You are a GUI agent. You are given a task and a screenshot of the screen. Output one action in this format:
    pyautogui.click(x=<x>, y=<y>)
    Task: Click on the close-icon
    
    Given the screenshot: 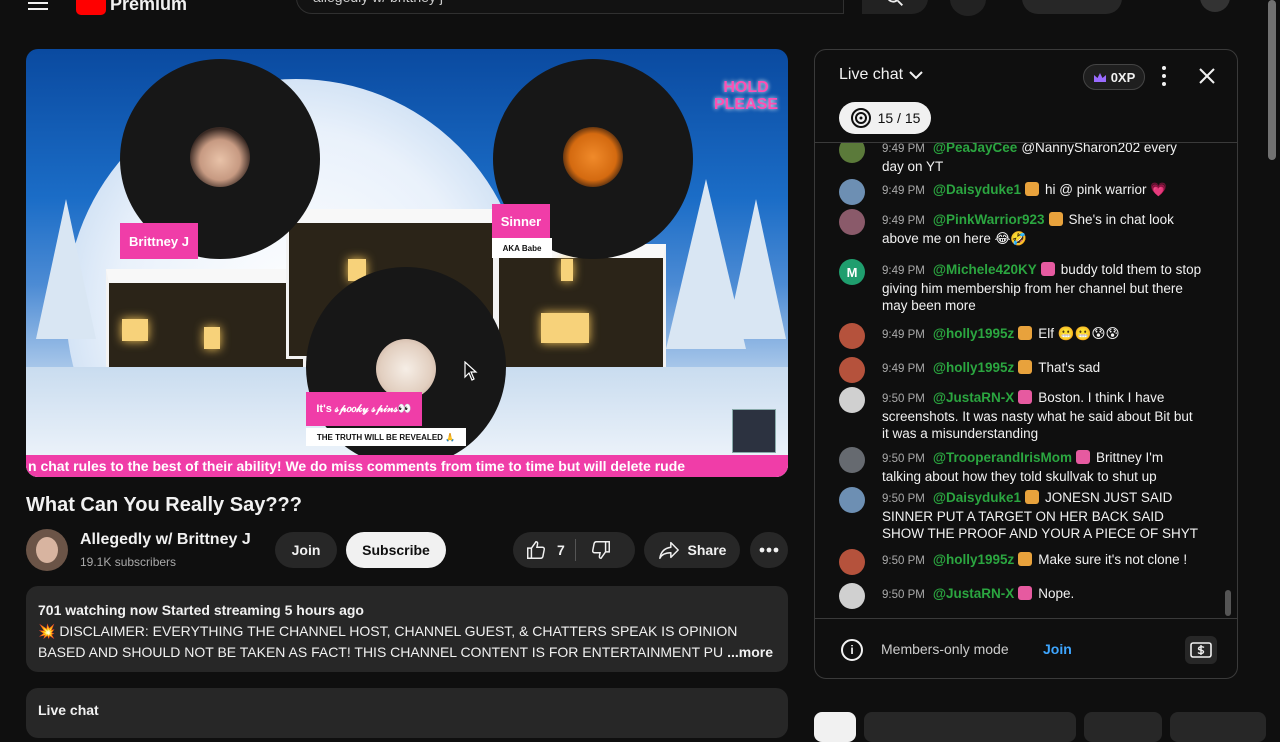 What is the action you would take?
    pyautogui.click(x=1207, y=76)
    